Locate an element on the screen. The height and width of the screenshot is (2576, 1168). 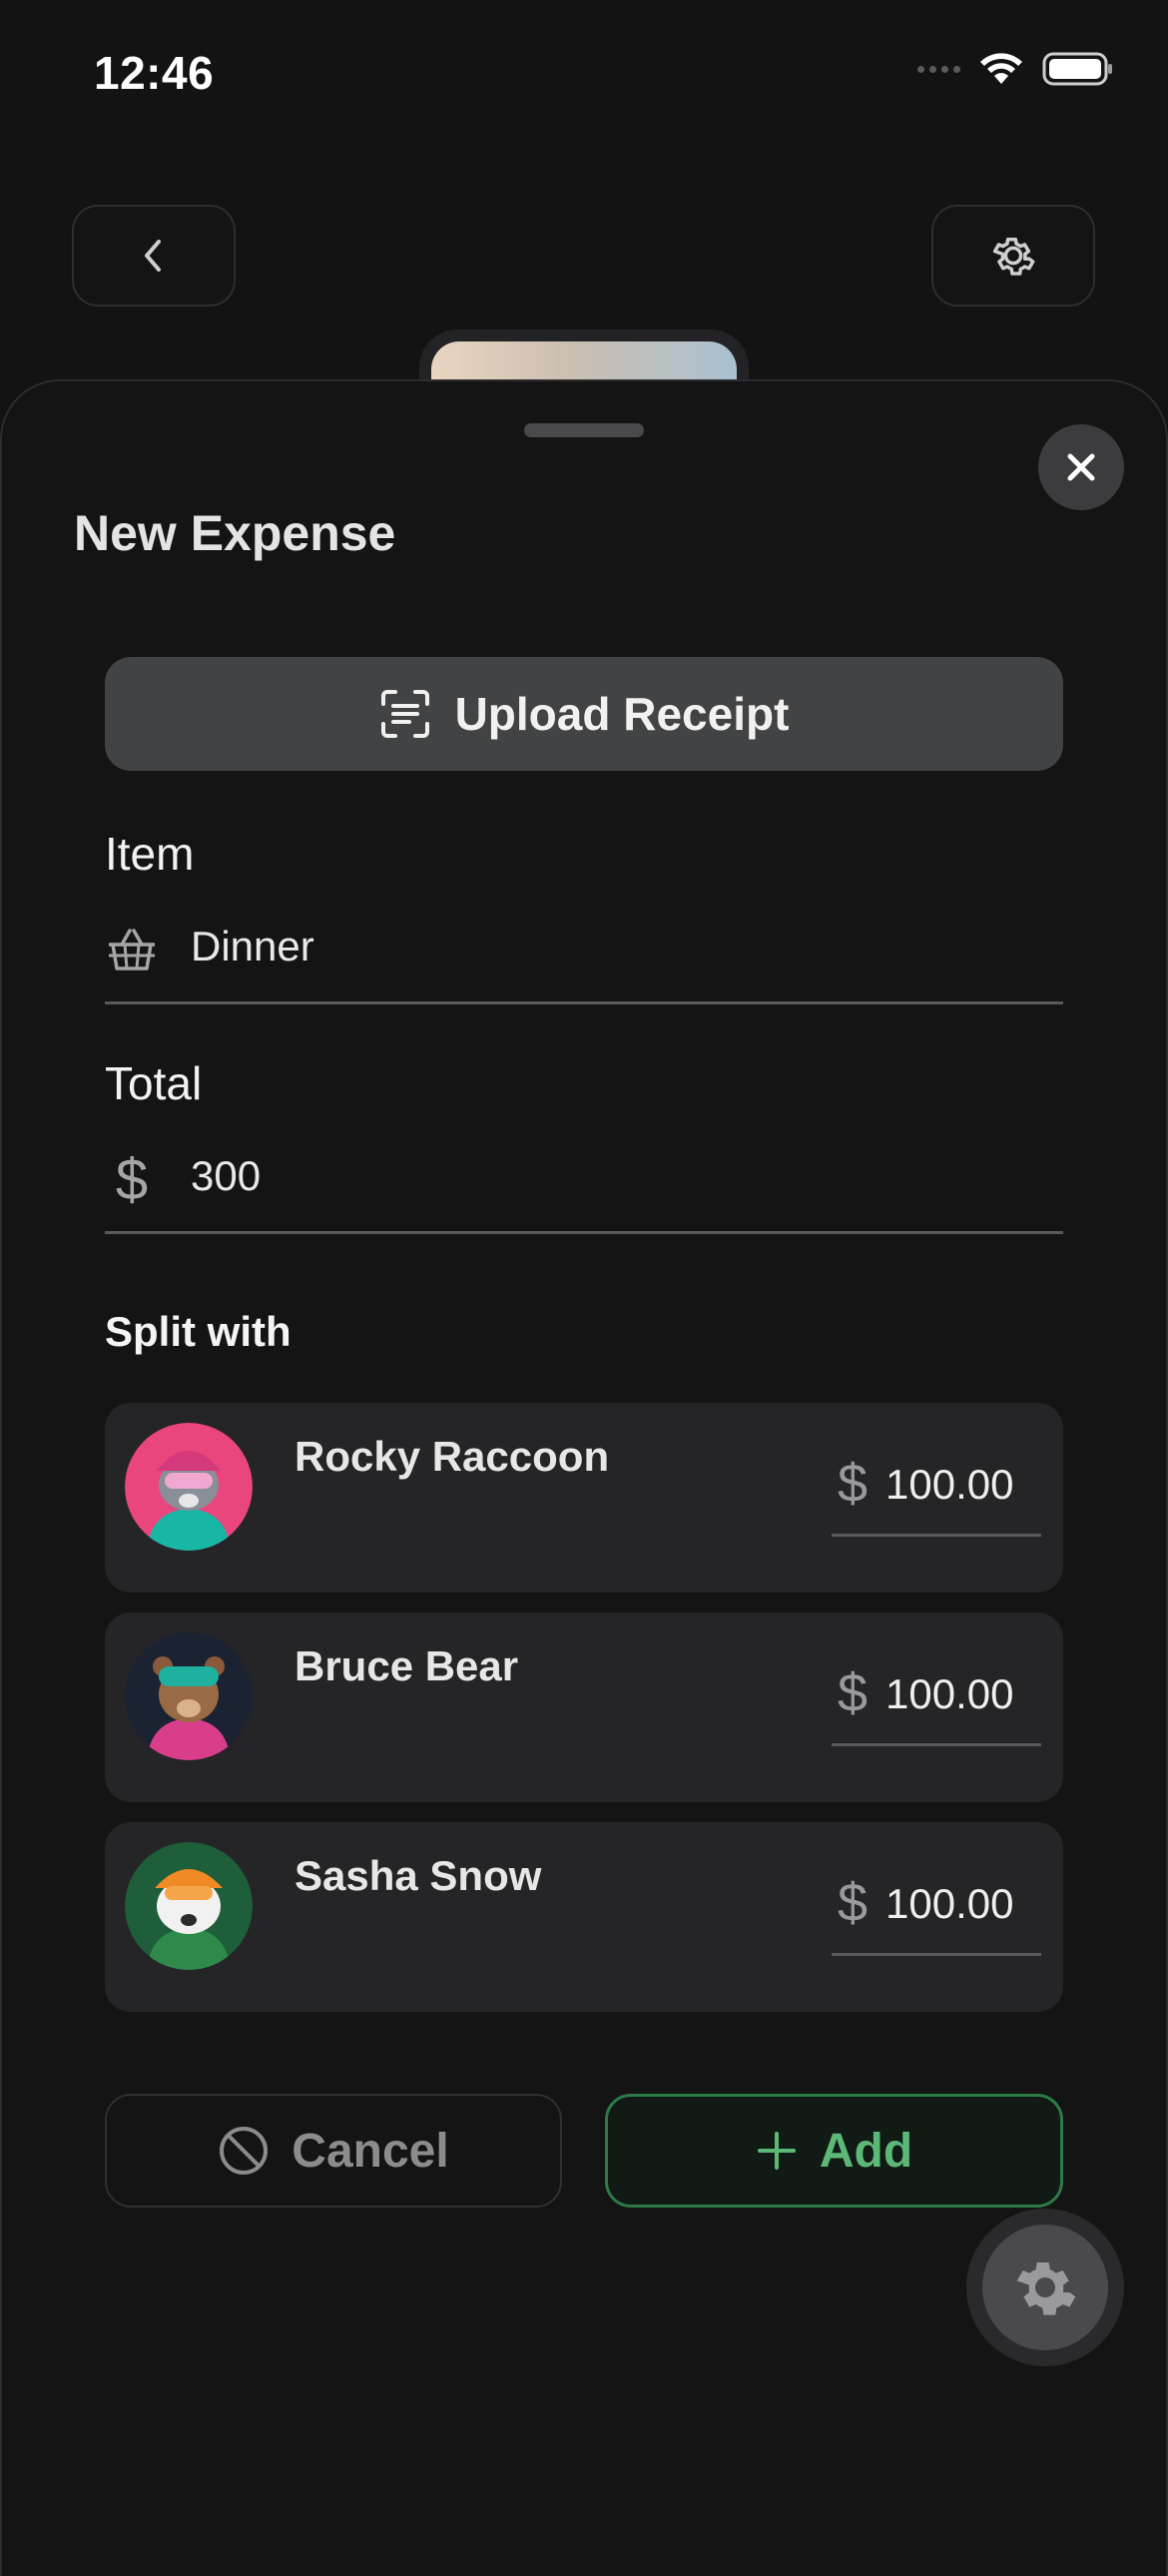
item-label: Item is located at coordinates (150, 854).